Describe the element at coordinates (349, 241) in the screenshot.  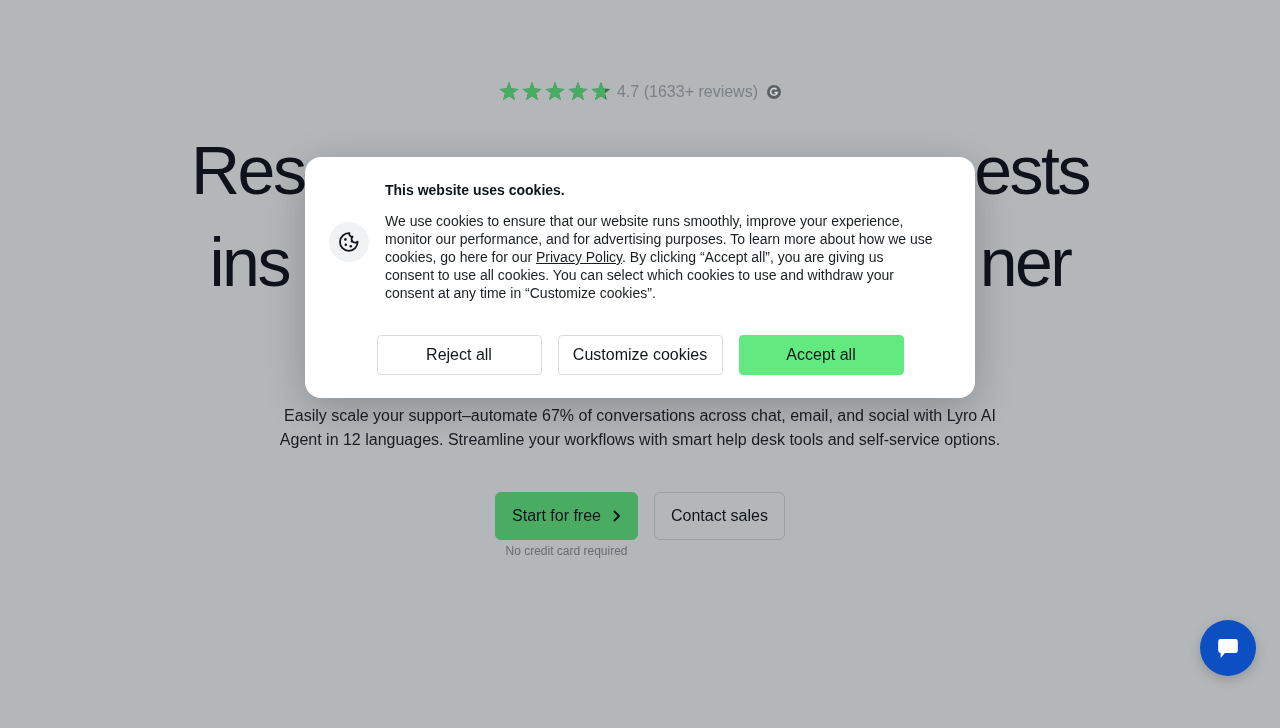
I see `cookie-icon` at that location.